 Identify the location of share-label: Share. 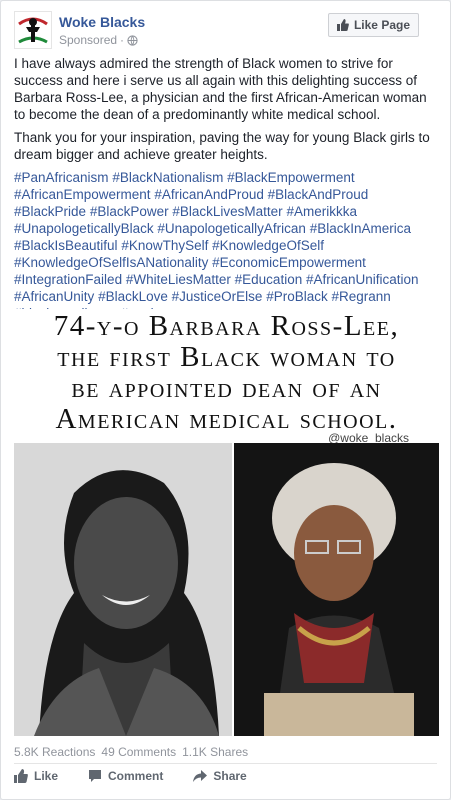
(230, 776).